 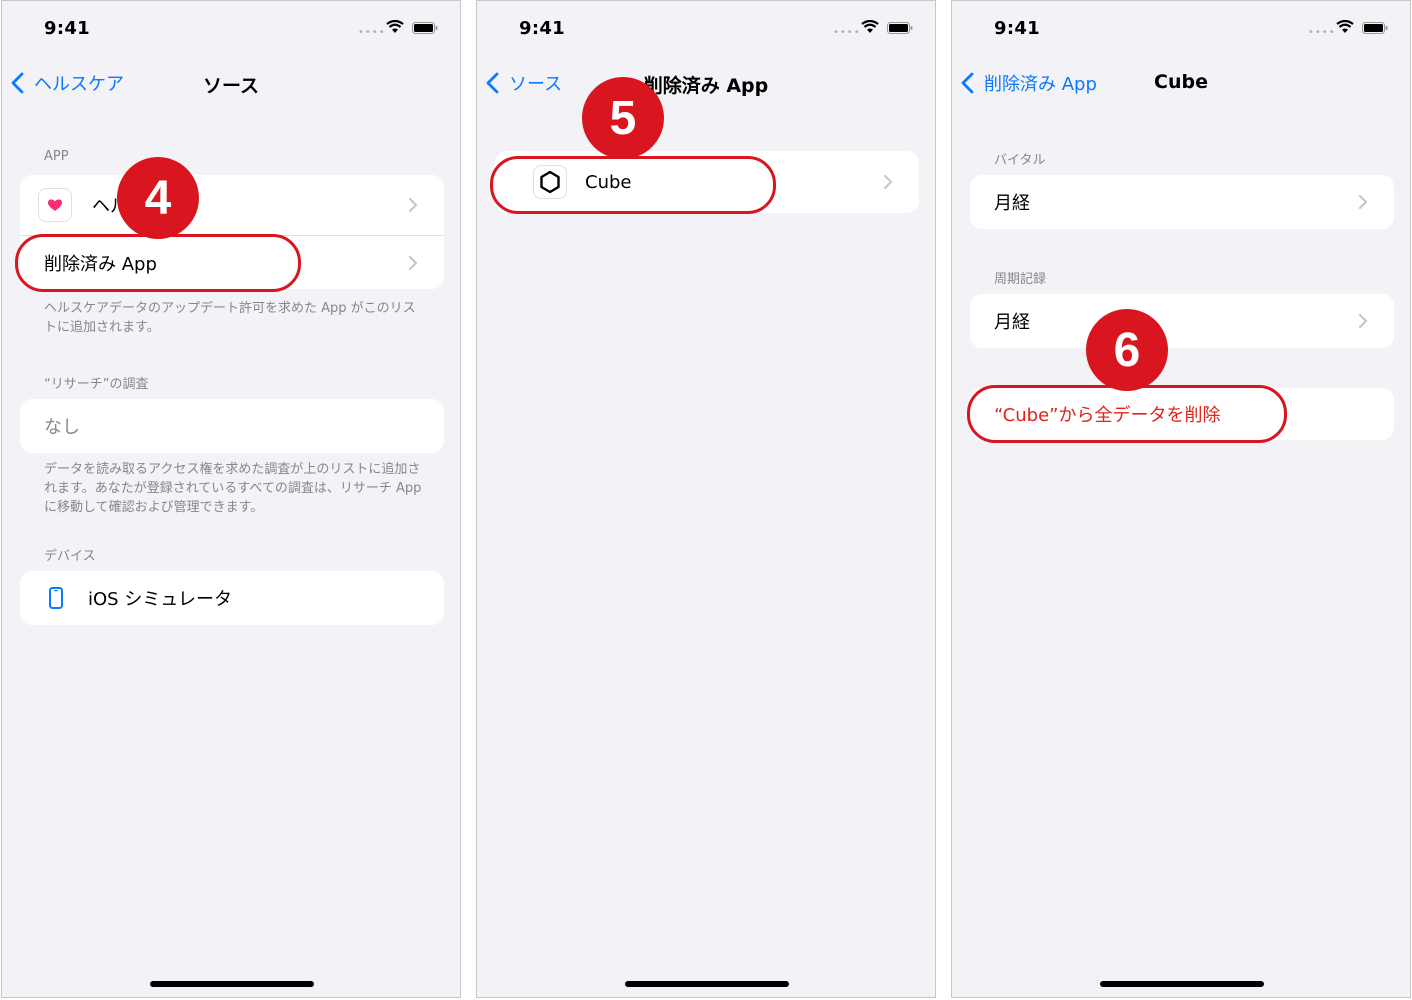 I want to click on page-title: Cube, so click(x=1181, y=82).